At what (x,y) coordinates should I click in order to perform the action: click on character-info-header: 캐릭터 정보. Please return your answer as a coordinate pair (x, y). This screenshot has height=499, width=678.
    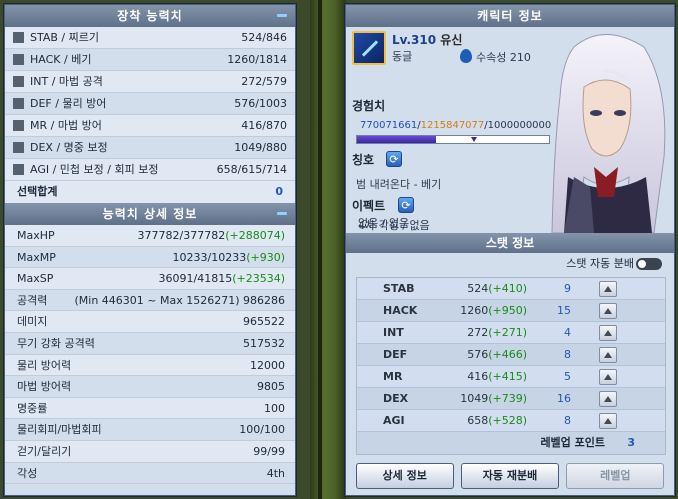
    Looking at the image, I should click on (510, 16).